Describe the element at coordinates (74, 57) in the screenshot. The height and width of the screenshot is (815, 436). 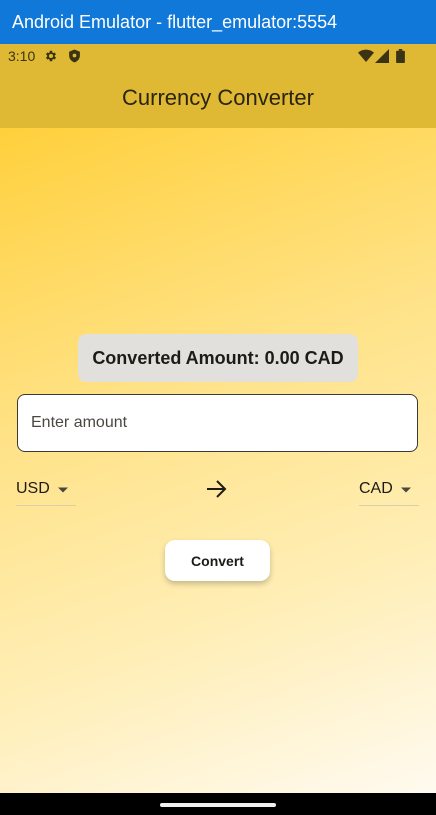
I see `shield-icon` at that location.